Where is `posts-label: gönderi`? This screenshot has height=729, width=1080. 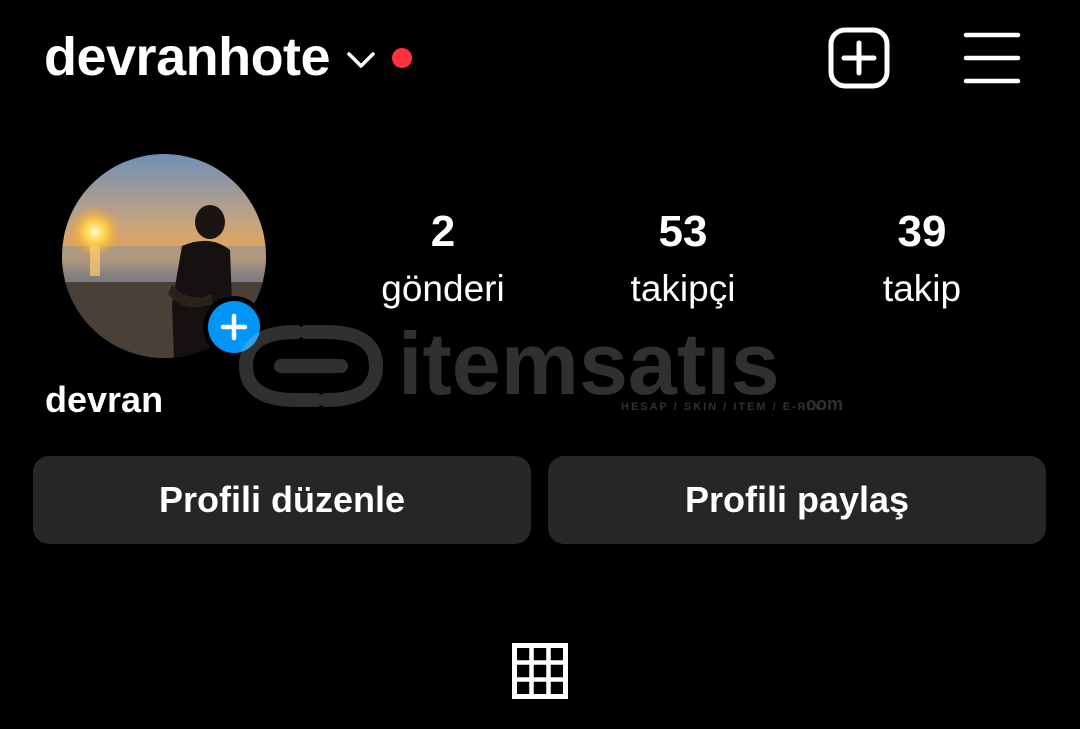
posts-label: gönderi is located at coordinates (443, 288).